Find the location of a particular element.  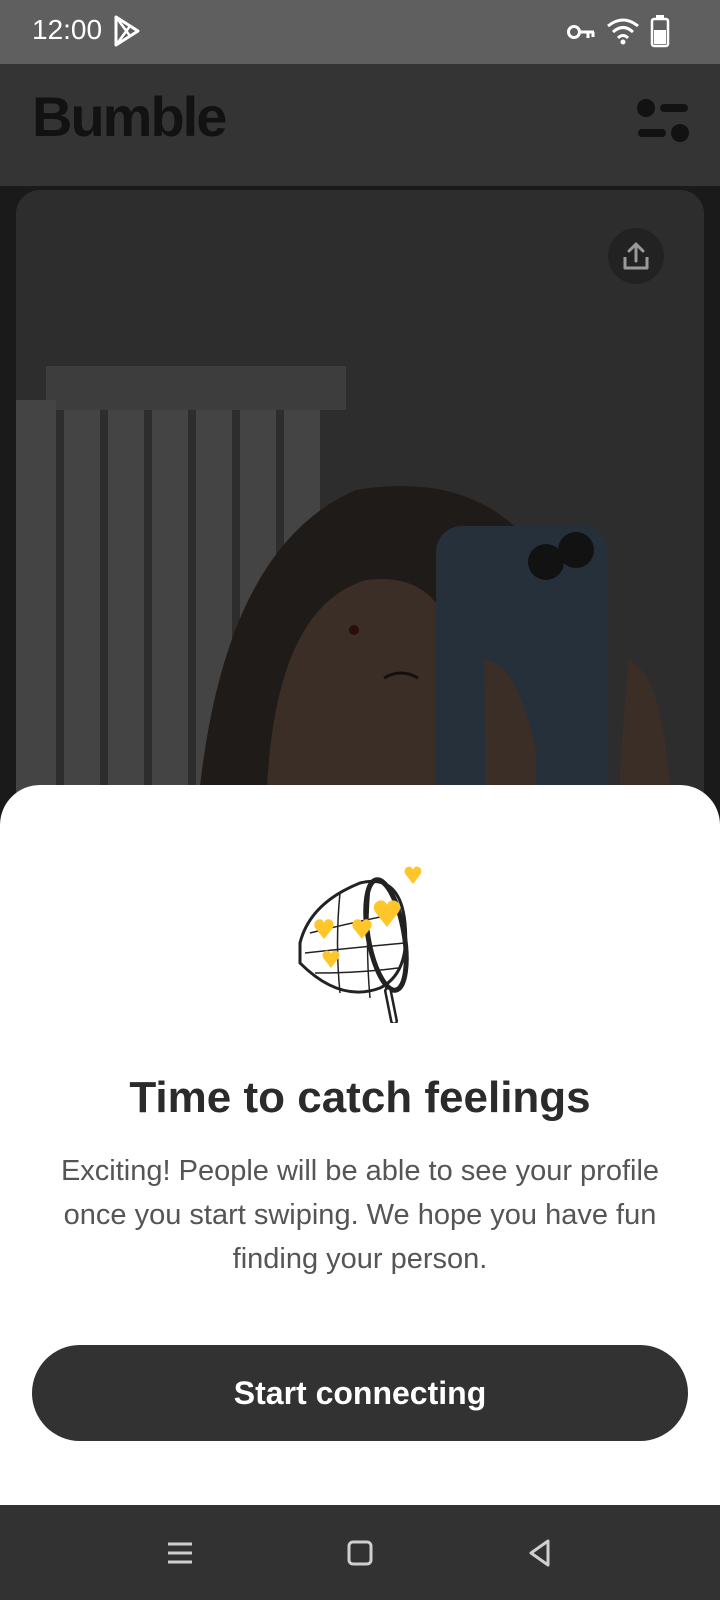

app-header: Bumble is located at coordinates (360, 125).